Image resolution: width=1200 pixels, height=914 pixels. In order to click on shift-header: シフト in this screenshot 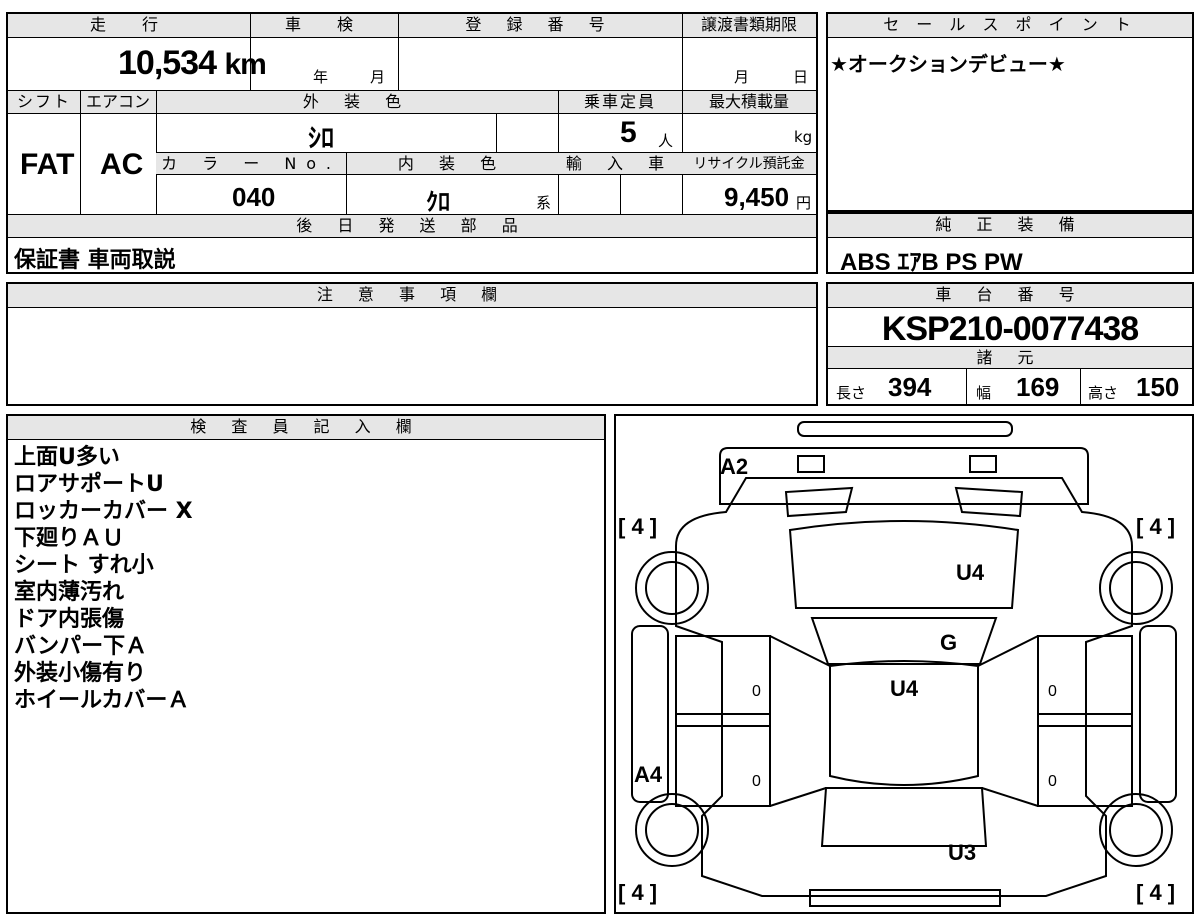, I will do `click(44, 102)`.